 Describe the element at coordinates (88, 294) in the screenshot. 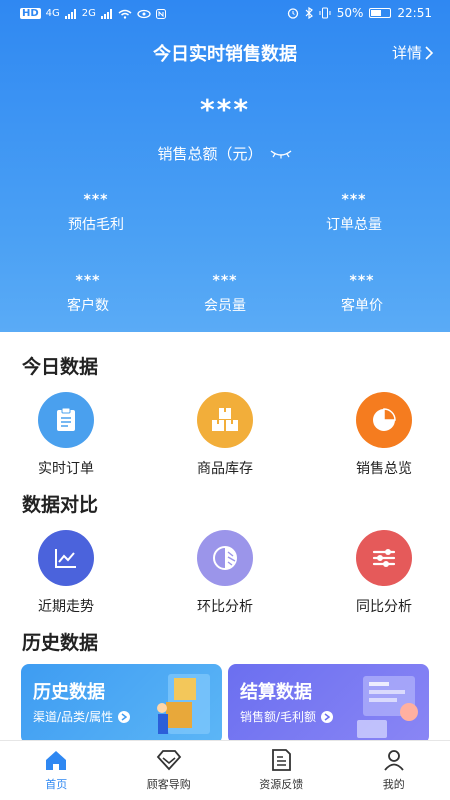

I see `customers-stat: *** 客户数` at that location.